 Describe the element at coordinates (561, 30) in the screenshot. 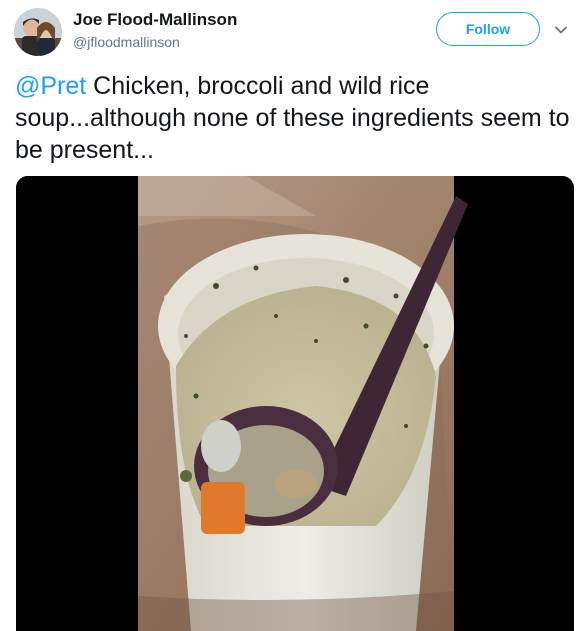

I see `chevron-down-icon` at that location.